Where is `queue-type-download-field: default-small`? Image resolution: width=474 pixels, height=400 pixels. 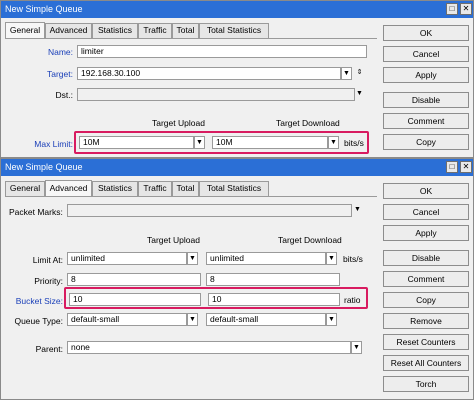
queue-type-download-field: default-small is located at coordinates (266, 319).